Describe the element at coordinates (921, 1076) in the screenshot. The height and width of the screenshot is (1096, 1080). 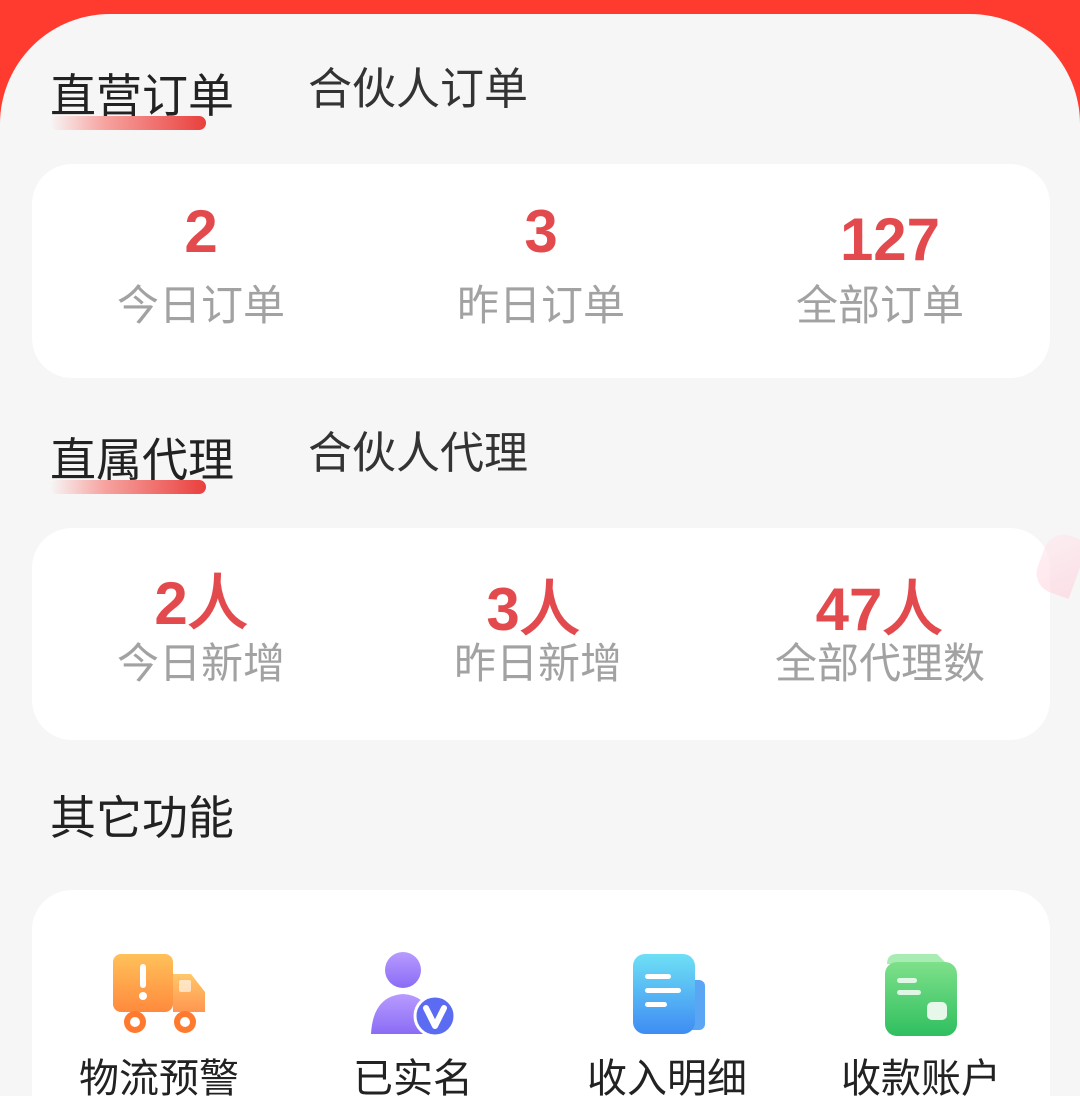
I see `func-label: 收款账户` at that location.